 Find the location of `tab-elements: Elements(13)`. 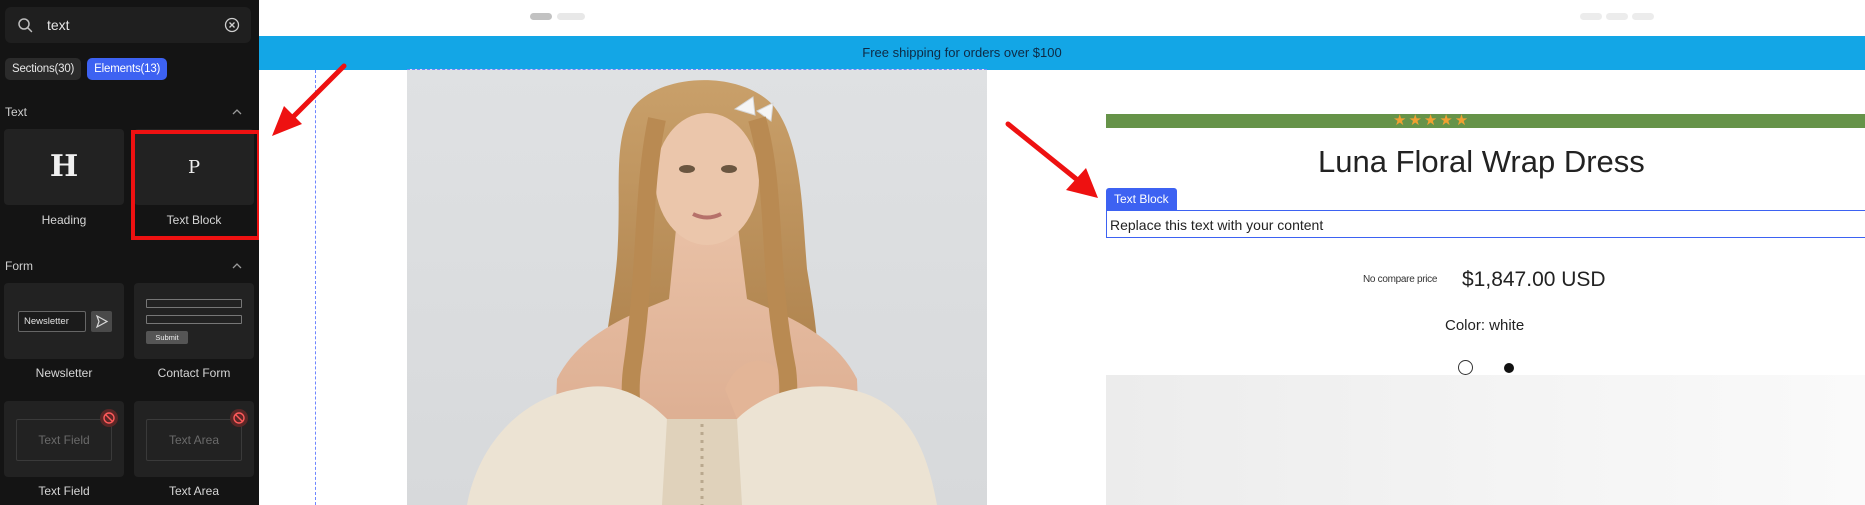

tab-elements: Elements(13) is located at coordinates (127, 69).